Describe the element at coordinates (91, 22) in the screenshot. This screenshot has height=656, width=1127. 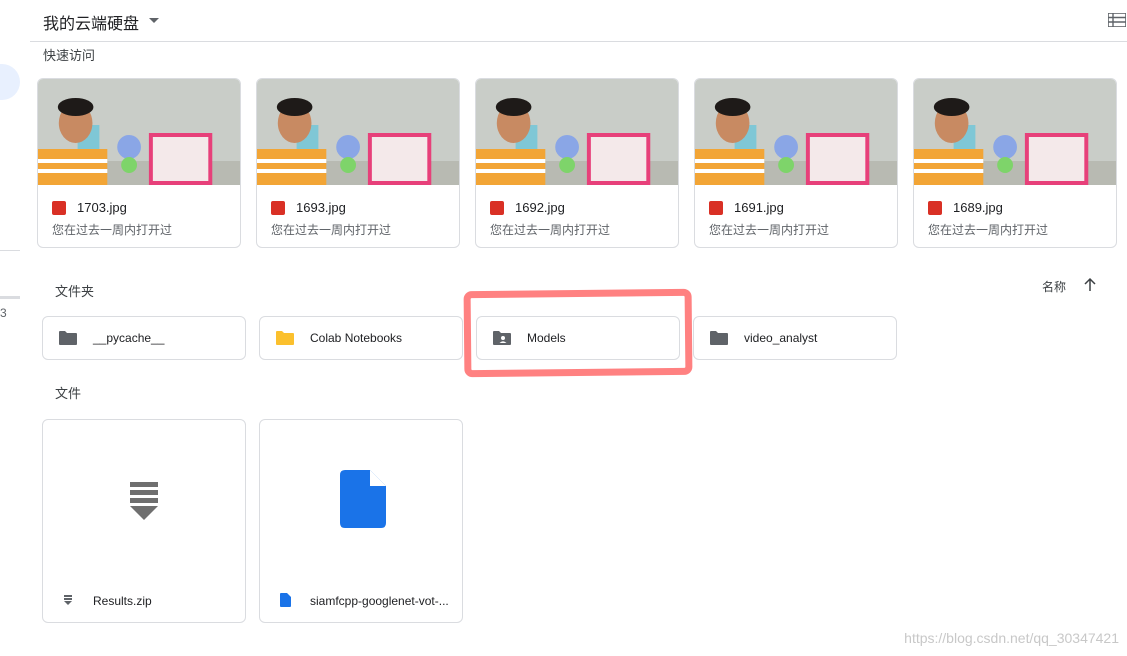
I see `page-title: 我的云端硬盘` at that location.